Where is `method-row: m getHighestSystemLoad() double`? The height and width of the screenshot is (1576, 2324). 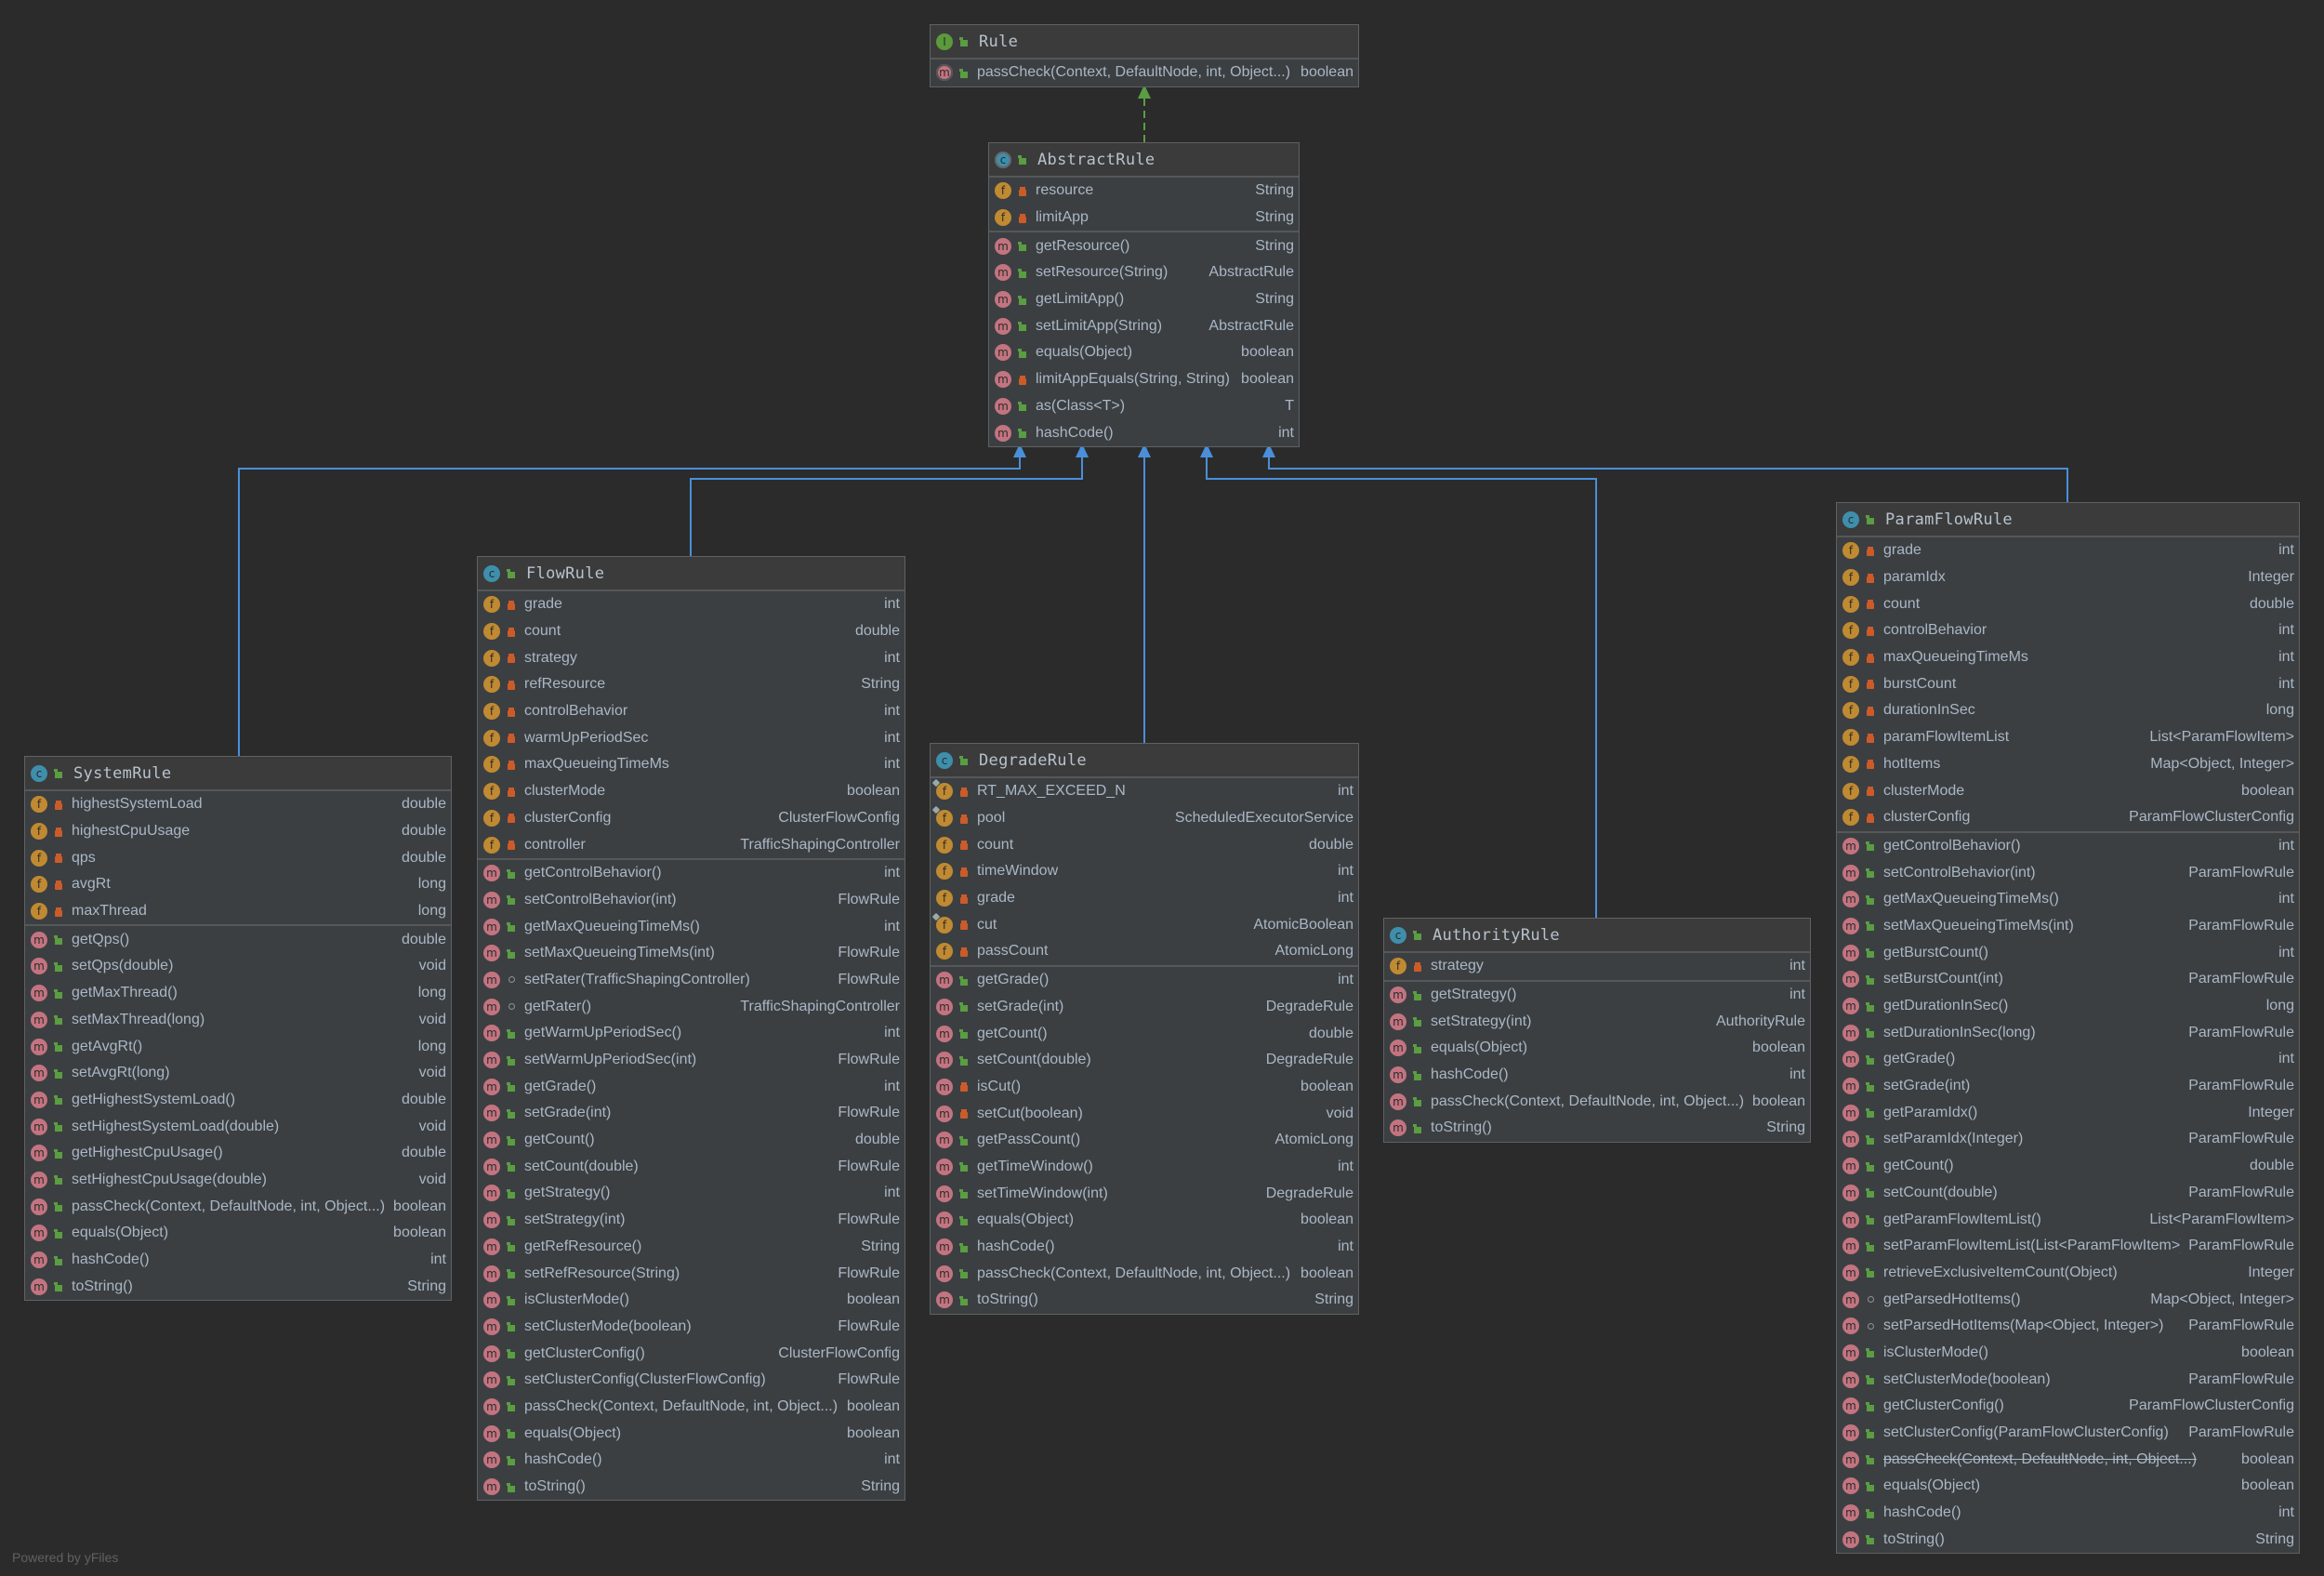
method-row: m getHighestSystemLoad() double is located at coordinates (238, 1100).